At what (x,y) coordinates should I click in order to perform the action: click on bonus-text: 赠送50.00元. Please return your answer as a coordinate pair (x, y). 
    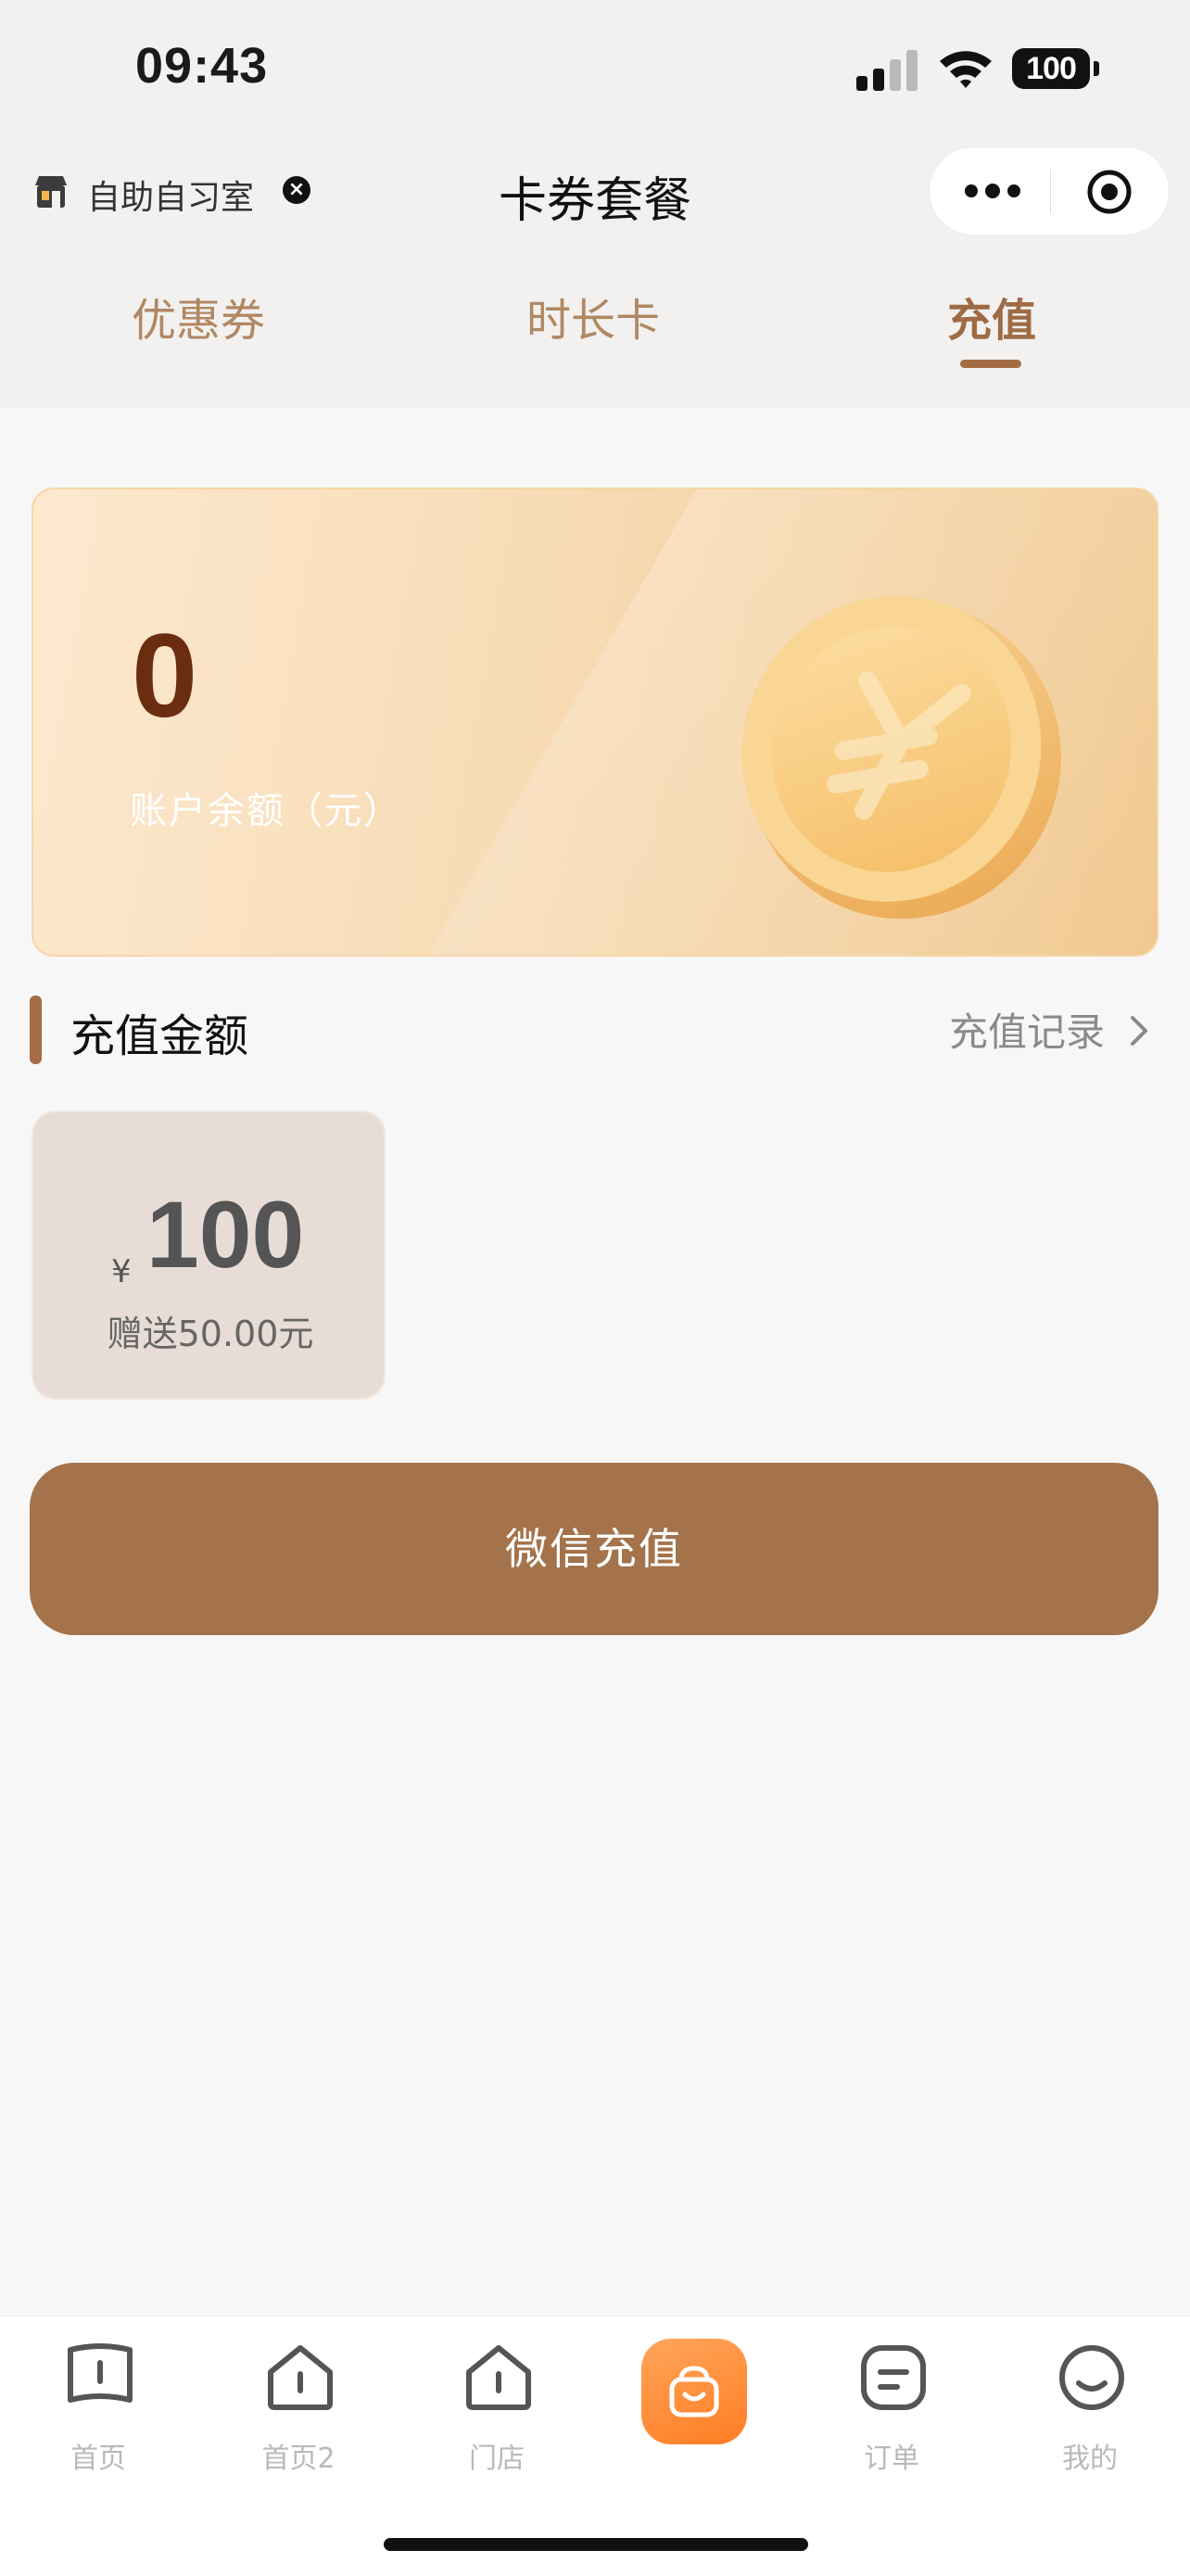
    Looking at the image, I should click on (210, 1333).